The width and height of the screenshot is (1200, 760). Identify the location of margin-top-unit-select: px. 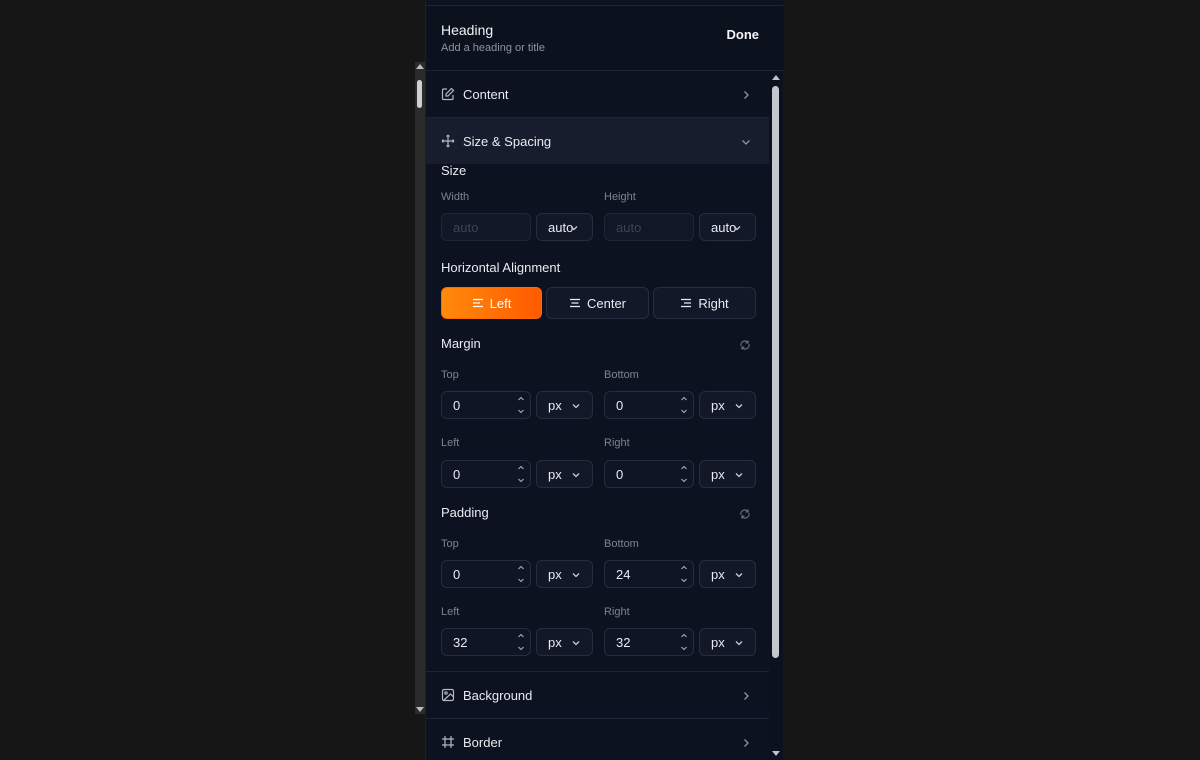
(564, 405).